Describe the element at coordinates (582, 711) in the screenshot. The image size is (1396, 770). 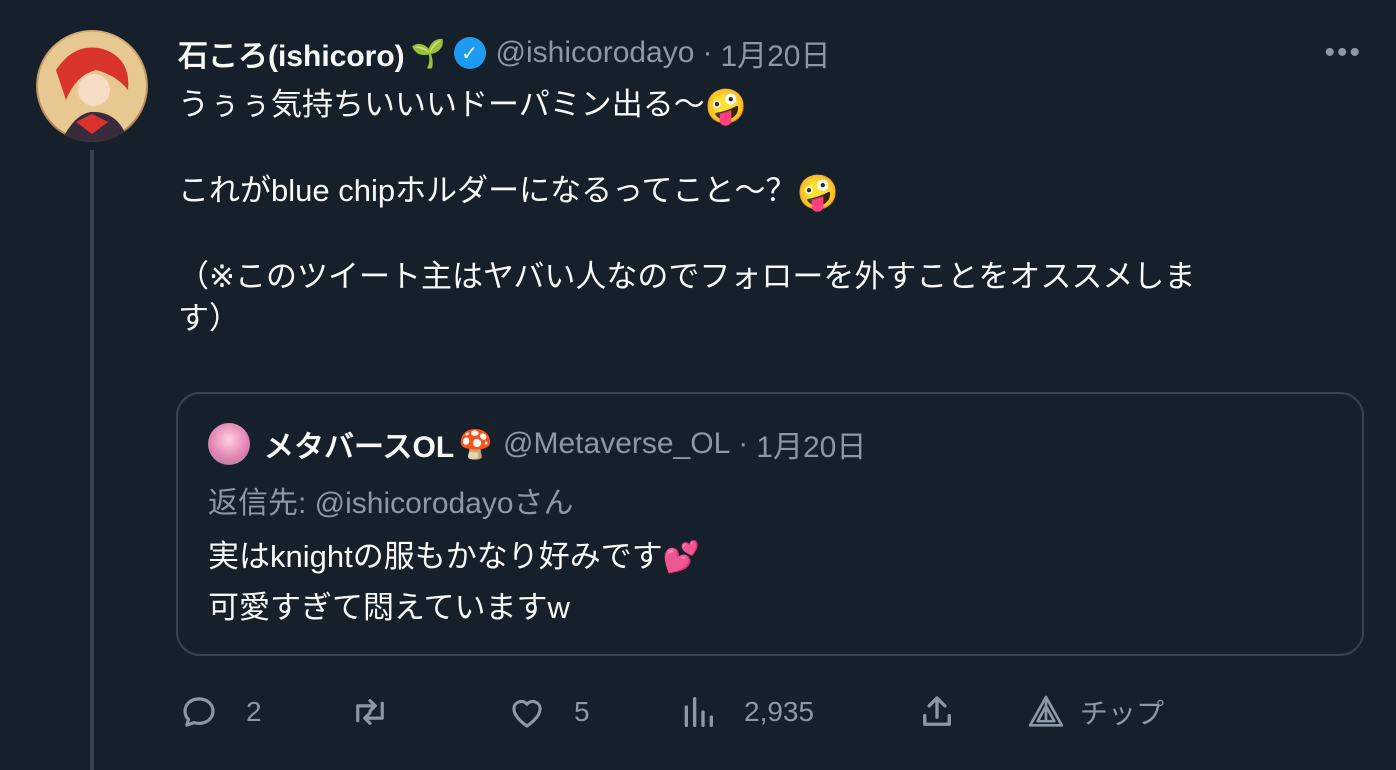
I see `like-count: 5` at that location.